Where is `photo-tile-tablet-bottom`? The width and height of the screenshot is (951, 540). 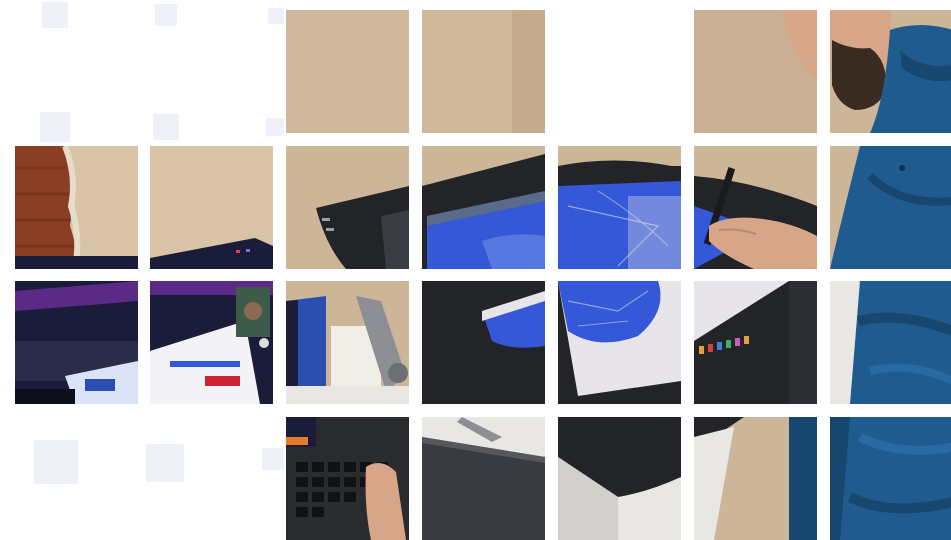
photo-tile-tablet-bottom is located at coordinates (619, 478).